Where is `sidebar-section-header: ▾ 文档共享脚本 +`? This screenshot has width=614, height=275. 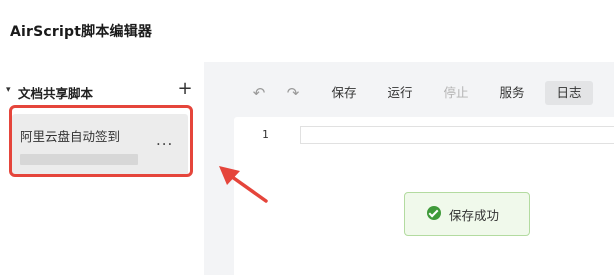 sidebar-section-header: ▾ 文档共享脚本 + is located at coordinates (101, 90).